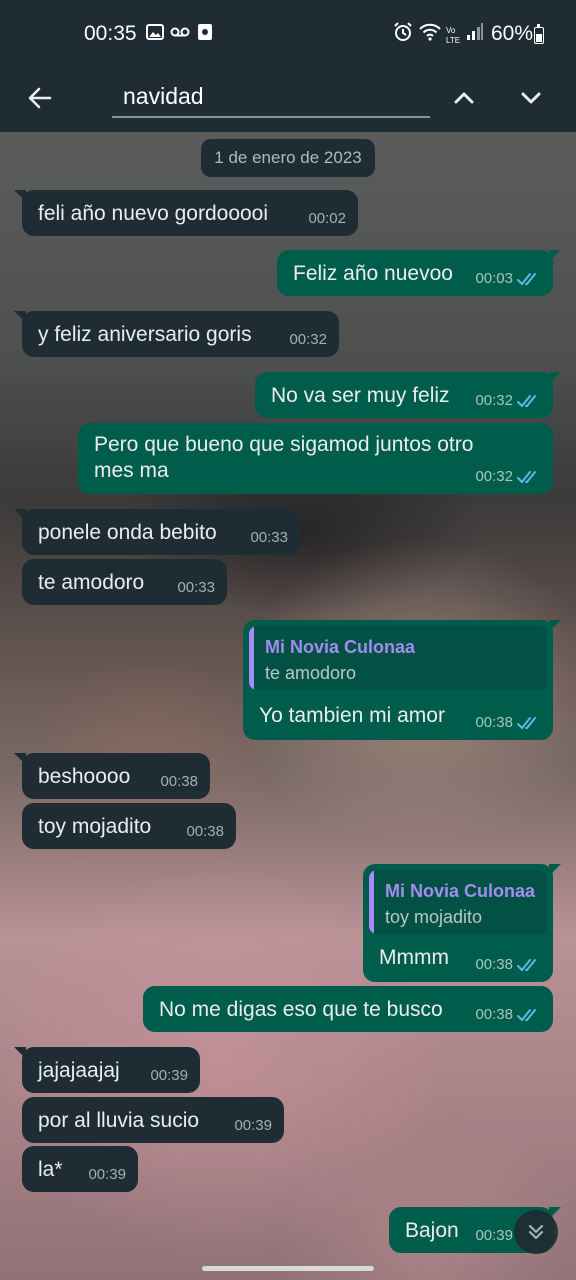 The image size is (576, 1280). What do you see at coordinates (301, 1009) in the screenshot?
I see `message-text: No me digas eso que te busco` at bounding box center [301, 1009].